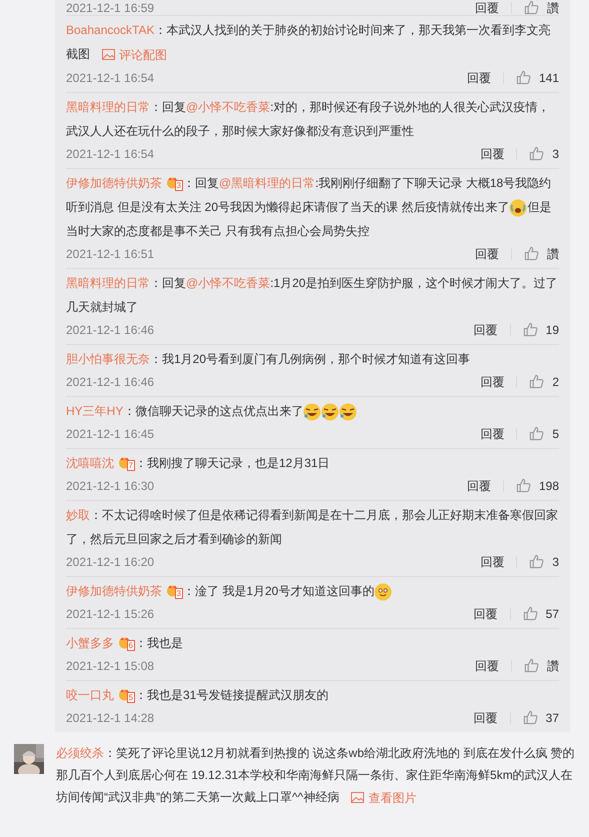 The image size is (589, 837). What do you see at coordinates (555, 433) in the screenshot?
I see `like-count: 5` at bounding box center [555, 433].